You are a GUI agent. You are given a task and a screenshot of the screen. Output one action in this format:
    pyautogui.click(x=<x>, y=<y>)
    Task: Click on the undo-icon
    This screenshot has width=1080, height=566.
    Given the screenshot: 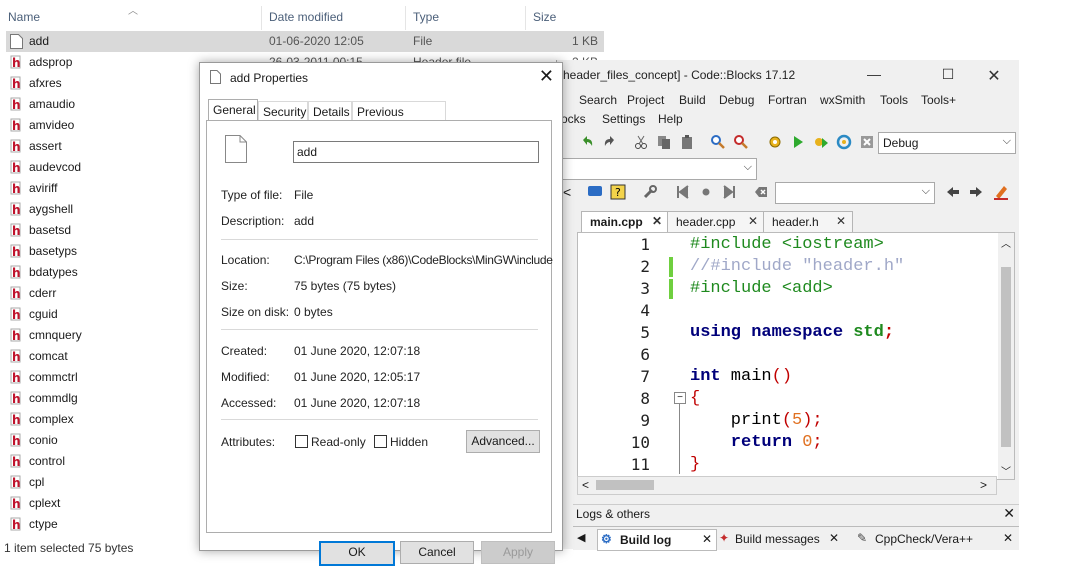 What is the action you would take?
    pyautogui.click(x=587, y=142)
    